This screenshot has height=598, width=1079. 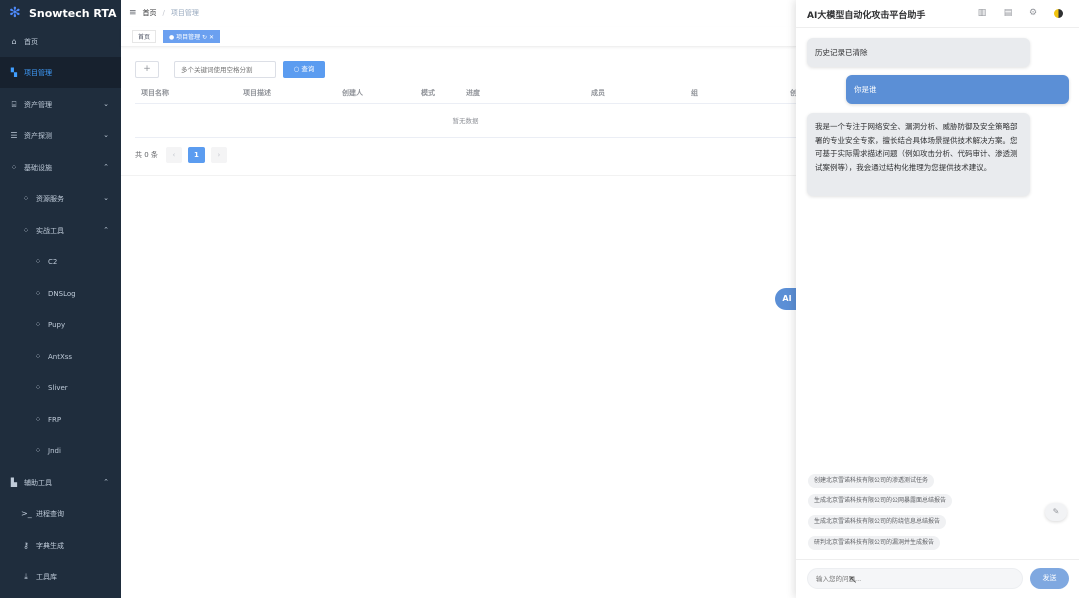 What do you see at coordinates (57, 324) in the screenshot?
I see `sidebar-item-label: Pupy` at bounding box center [57, 324].